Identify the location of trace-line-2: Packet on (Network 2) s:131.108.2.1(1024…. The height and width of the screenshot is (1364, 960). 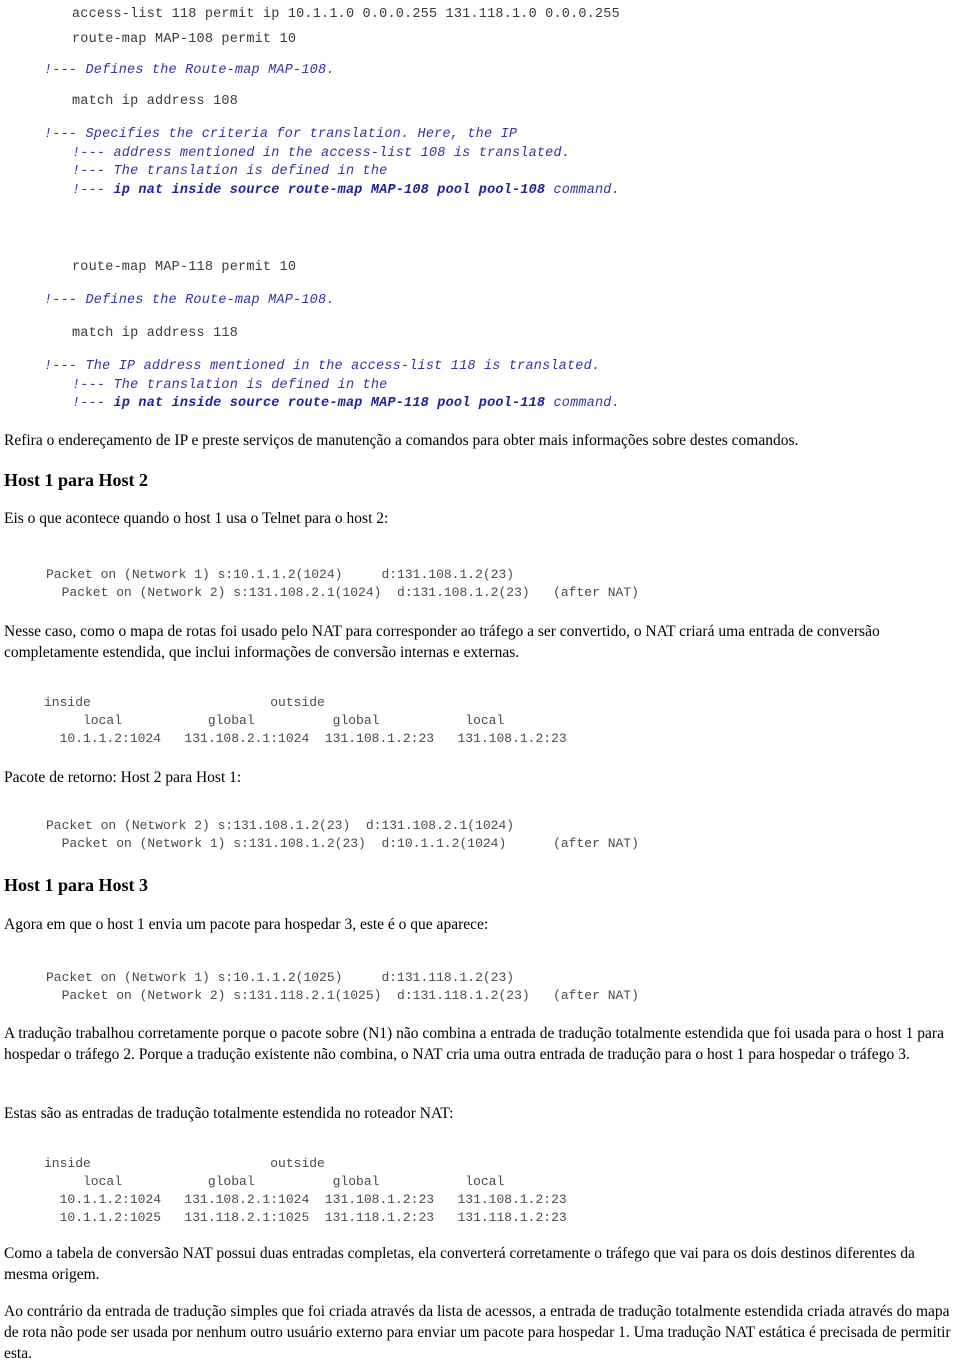
(342, 592).